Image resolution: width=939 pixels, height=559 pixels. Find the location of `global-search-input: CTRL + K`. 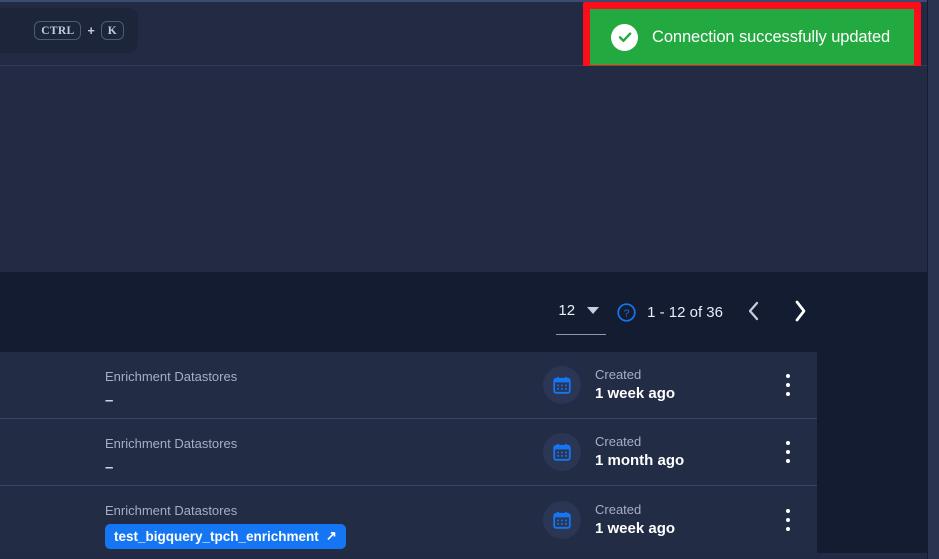

global-search-input: CTRL + K is located at coordinates (69, 30).